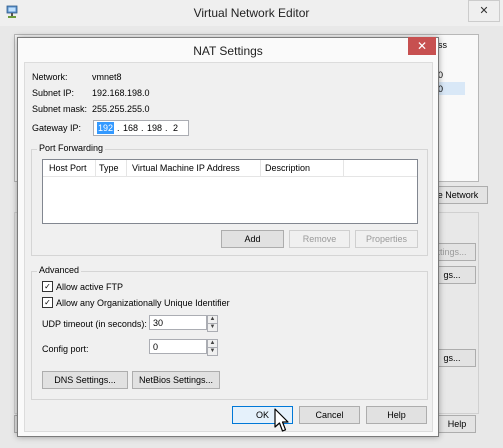 This screenshot has height=448, width=503. Describe the element at coordinates (71, 148) in the screenshot. I see `port-forwarding-title: Port Forwarding` at that location.